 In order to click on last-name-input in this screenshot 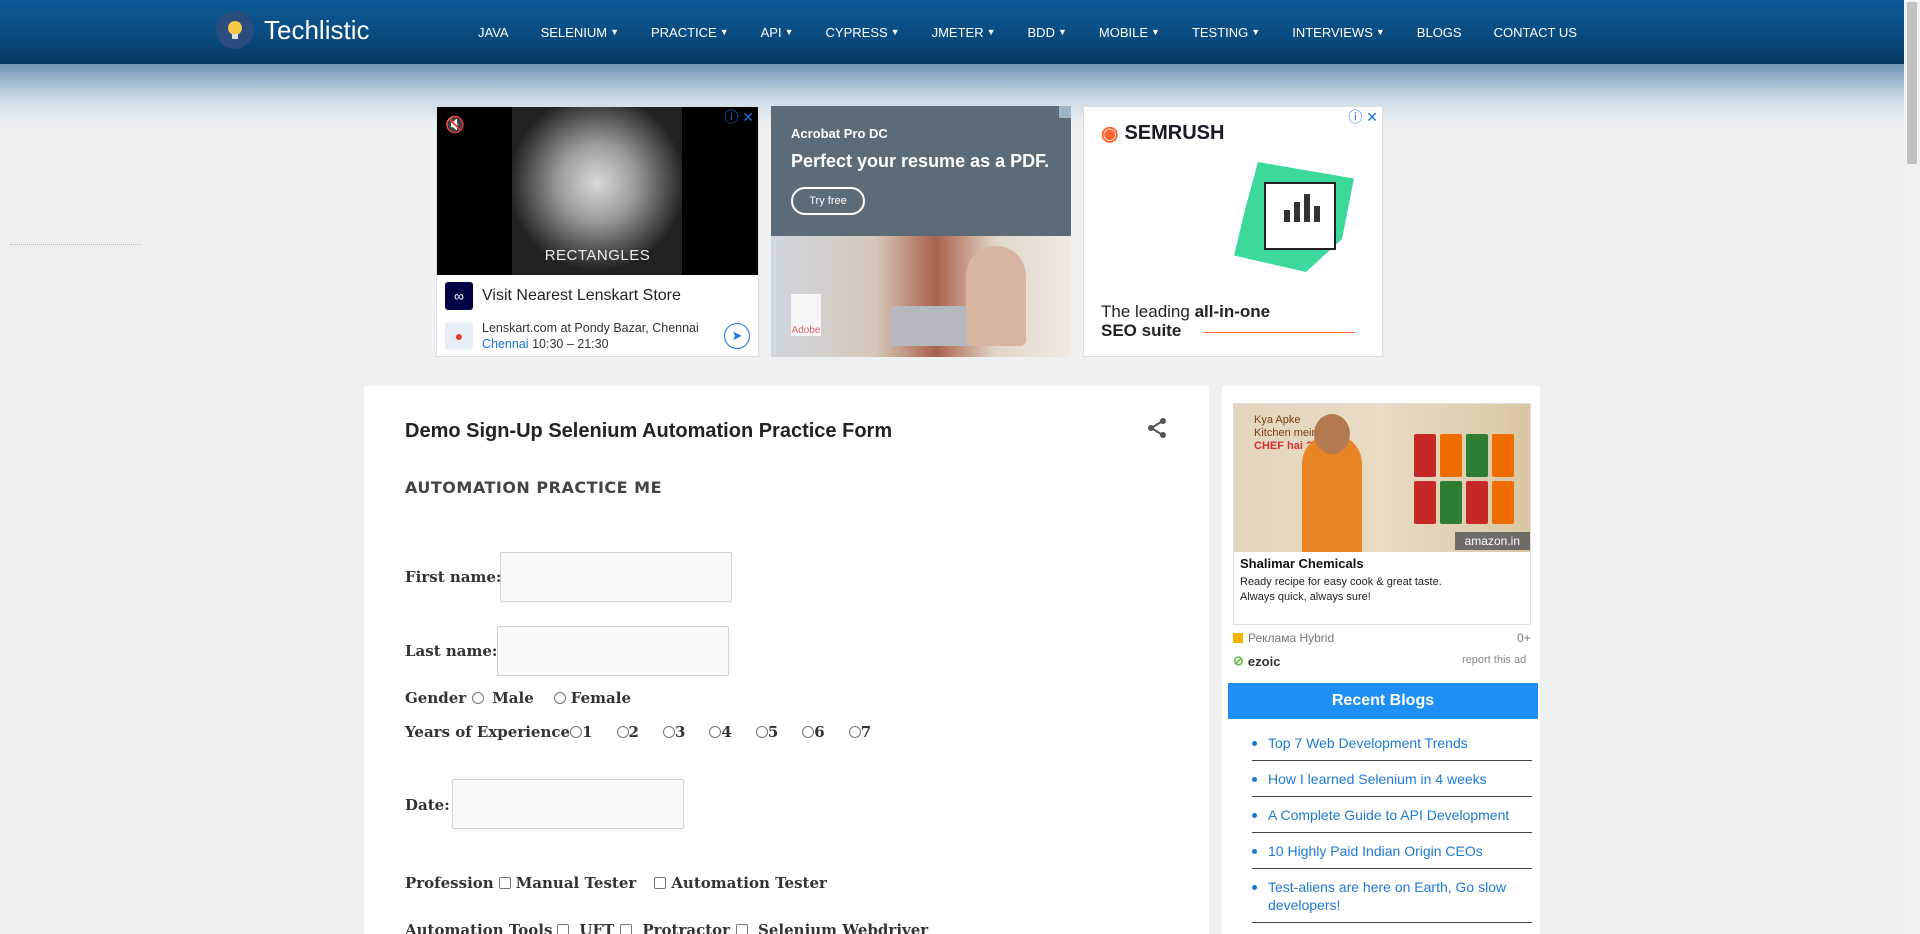, I will do `click(613, 651)`.